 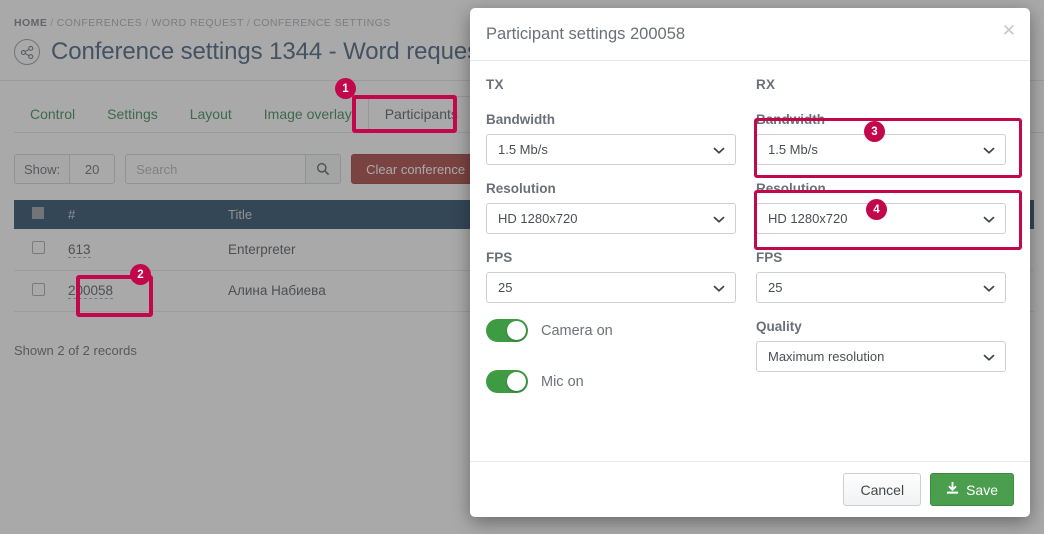 I want to click on rx-quality-value: Maximum resolution, so click(x=826, y=356).